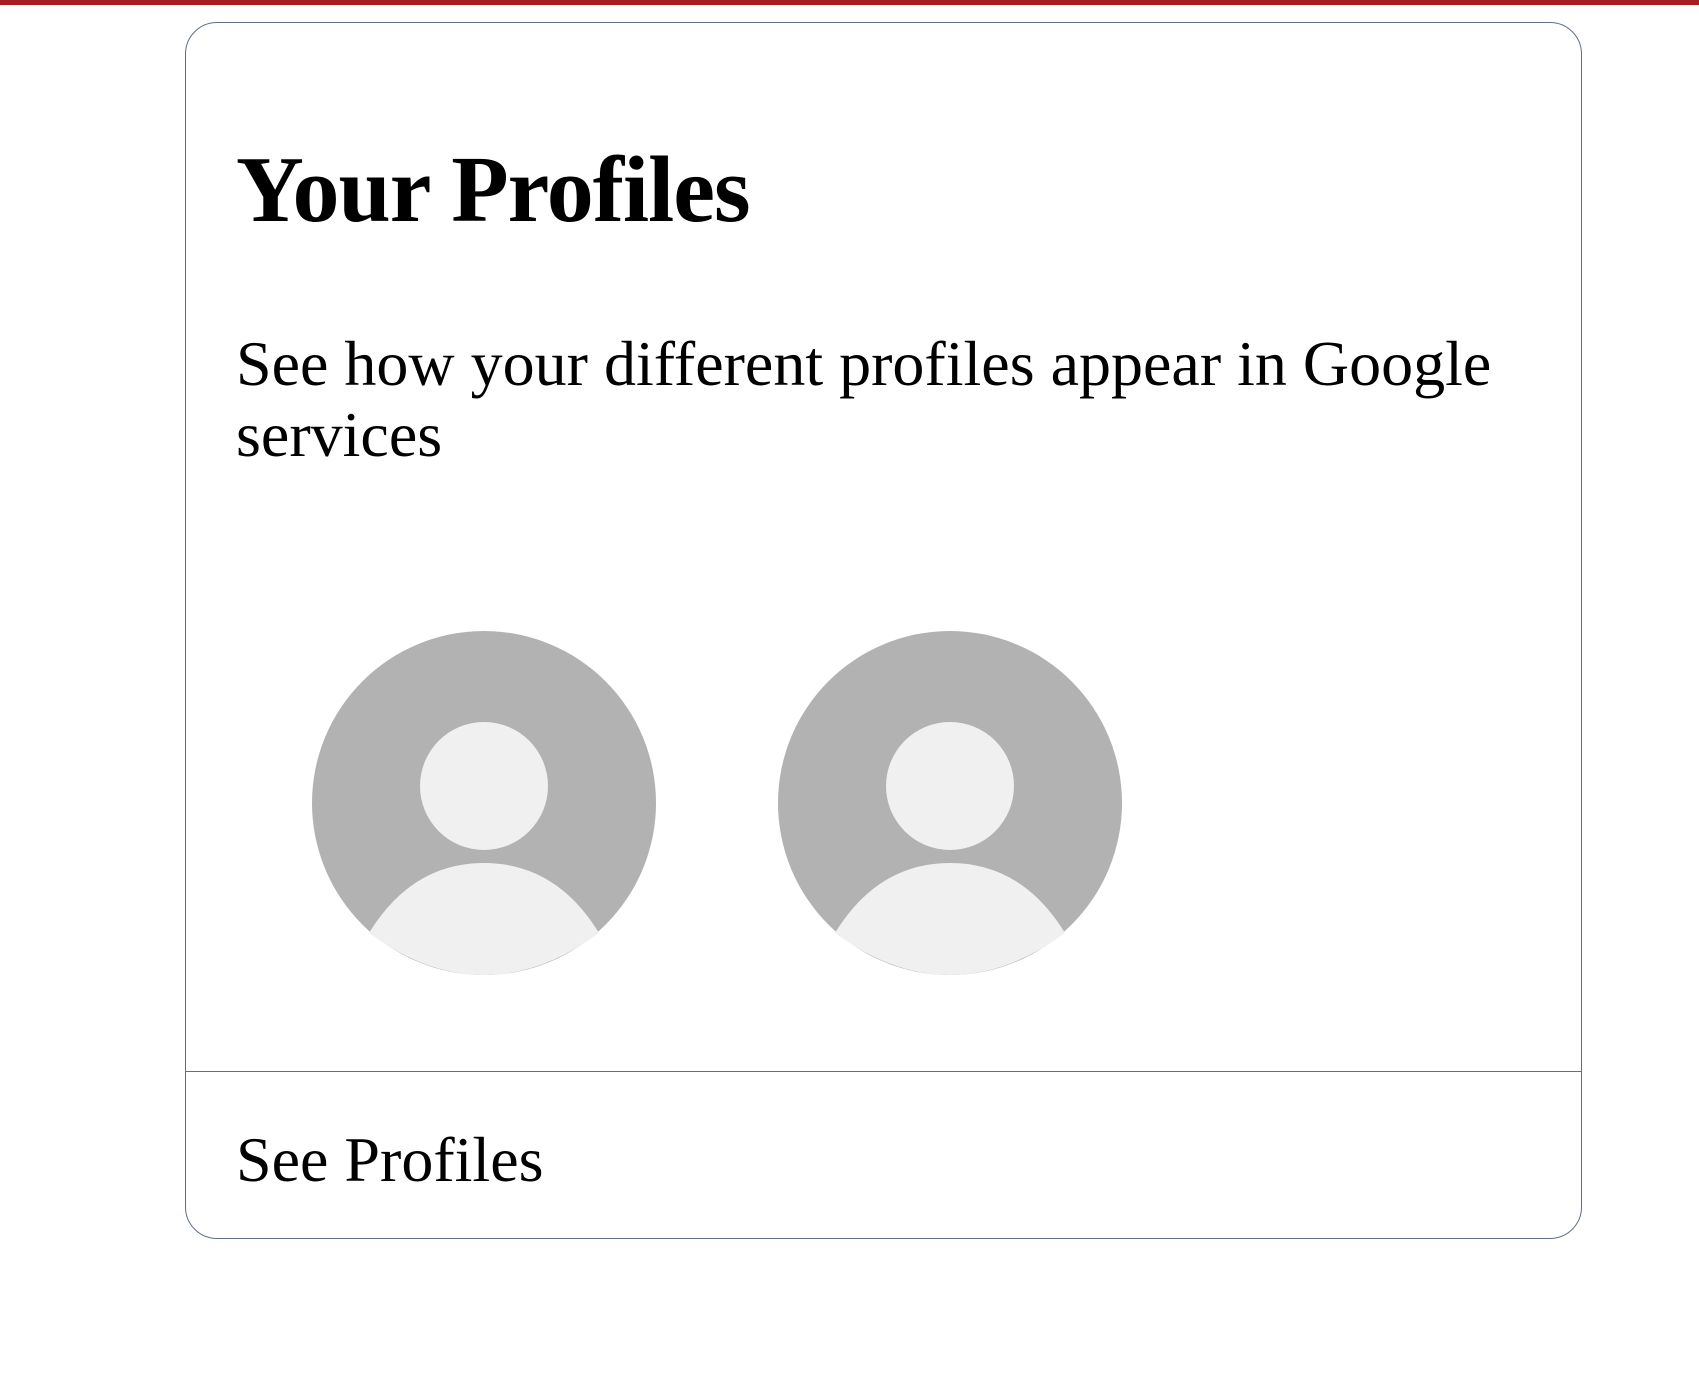 Image resolution: width=1699 pixels, height=1392 pixels. I want to click on card-title: Your Profiles, so click(493, 190).